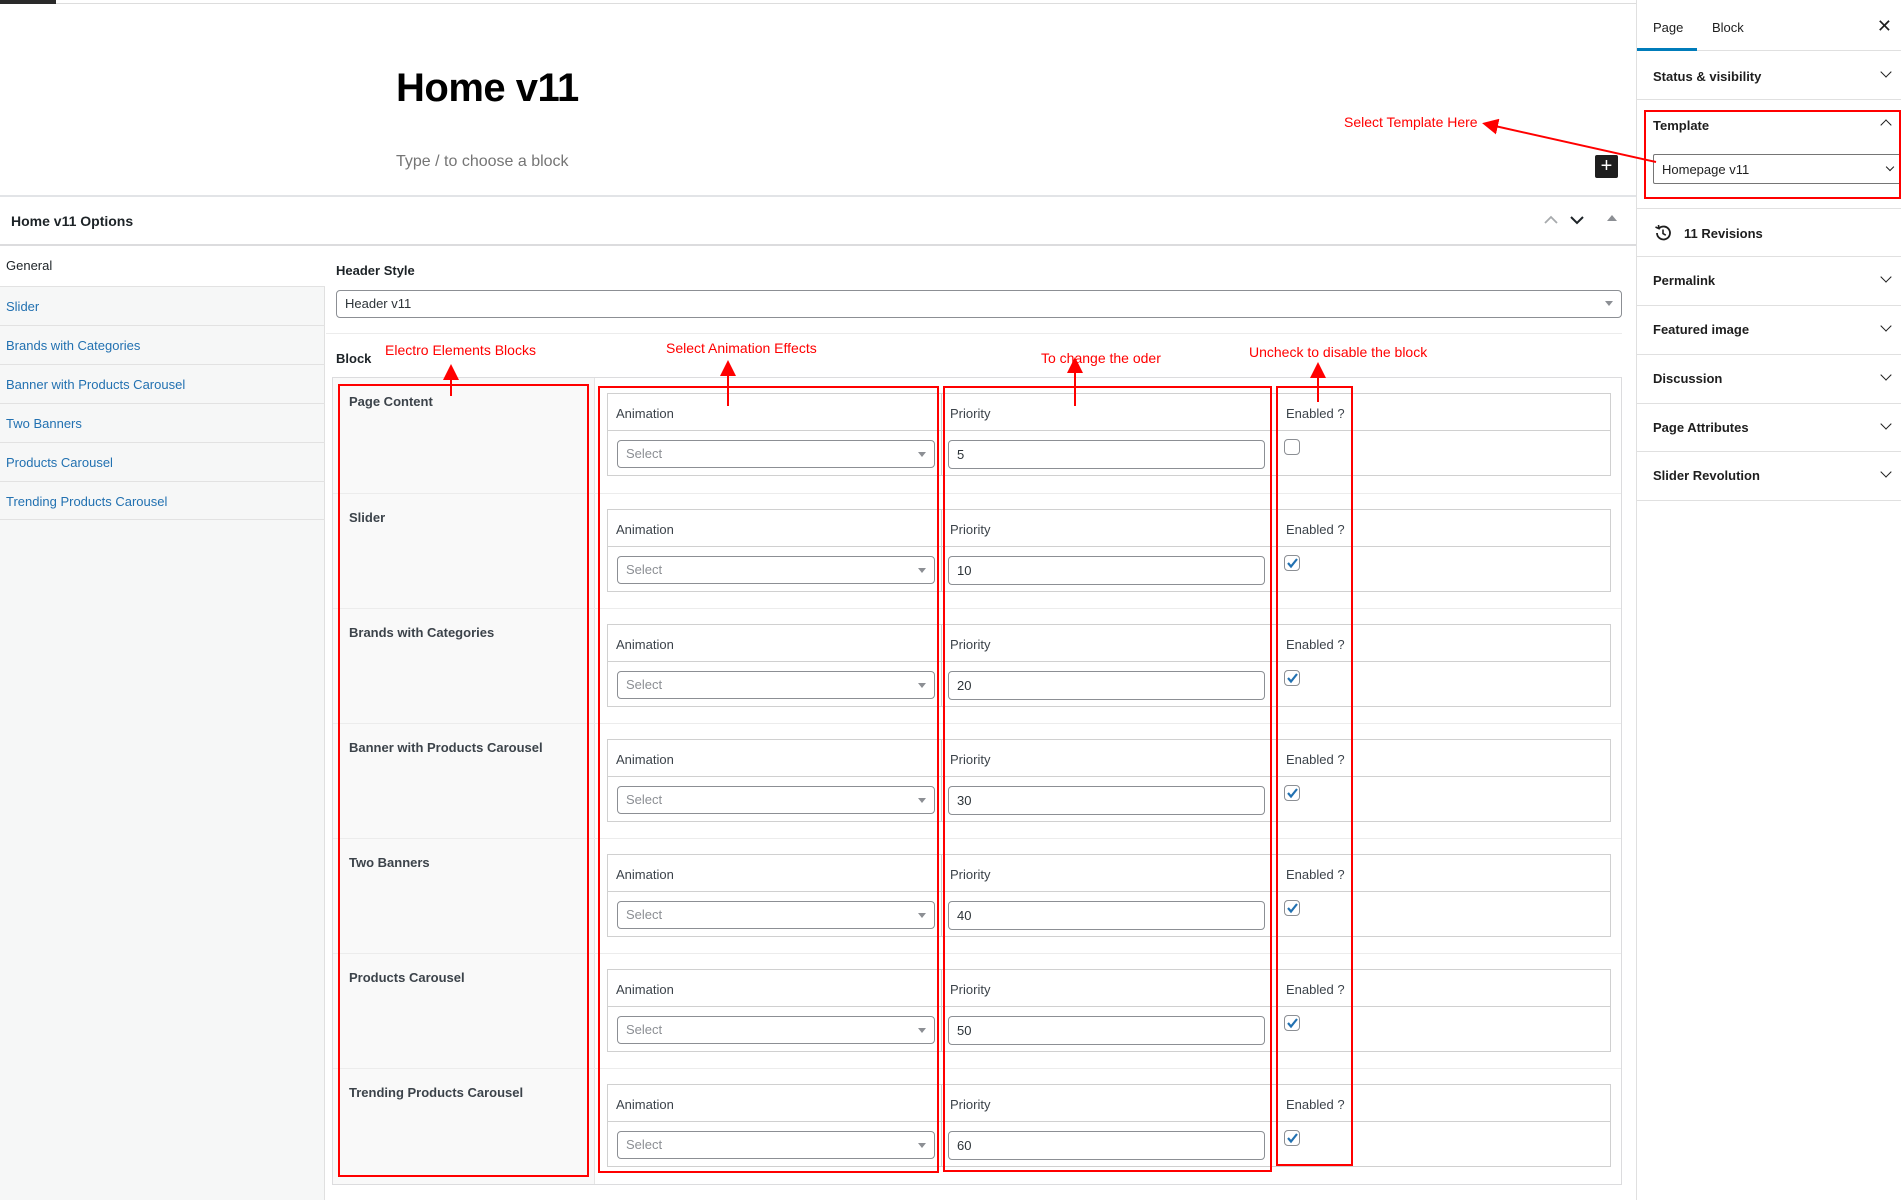 The height and width of the screenshot is (1200, 1901). Describe the element at coordinates (1701, 329) in the screenshot. I see `panel-title: Featured image` at that location.